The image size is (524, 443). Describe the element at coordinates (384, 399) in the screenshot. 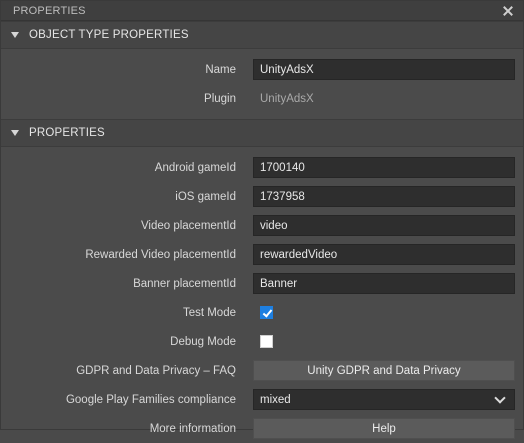

I see `families-select: mixed` at that location.